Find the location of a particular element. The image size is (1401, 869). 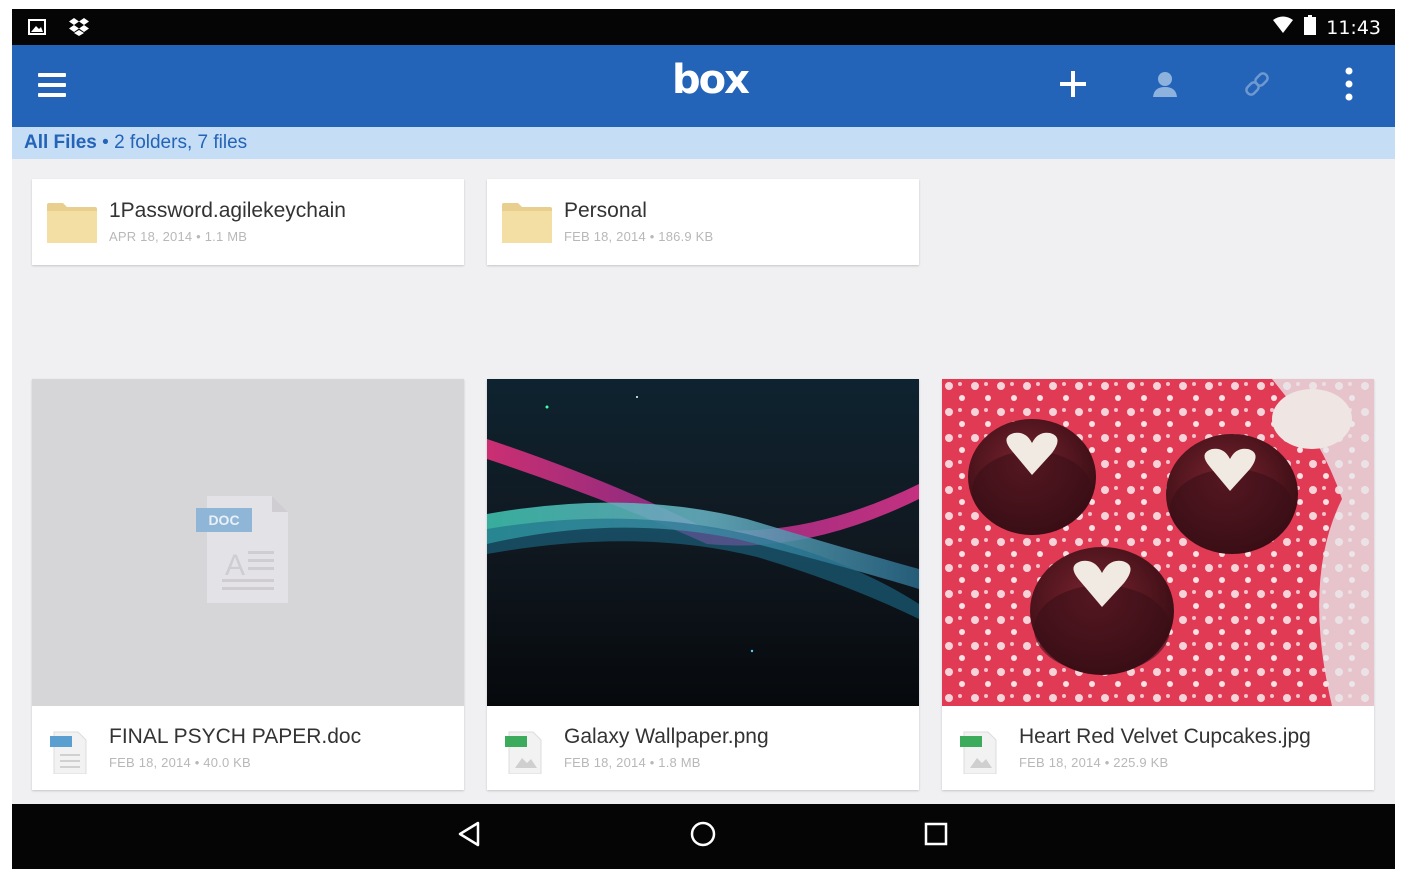

share-link-button is located at coordinates (1257, 86).